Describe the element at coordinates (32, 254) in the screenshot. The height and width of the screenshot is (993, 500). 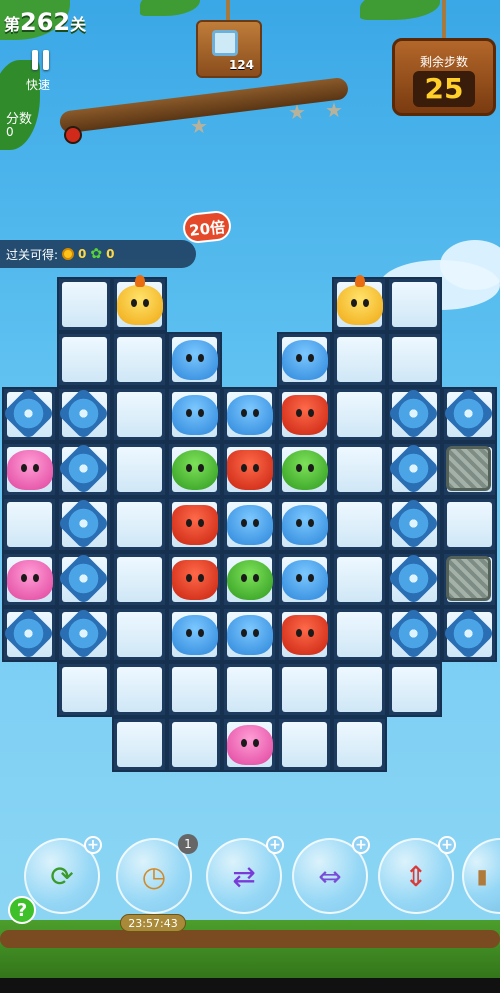
I see `reward-label: 过关可得:` at that location.